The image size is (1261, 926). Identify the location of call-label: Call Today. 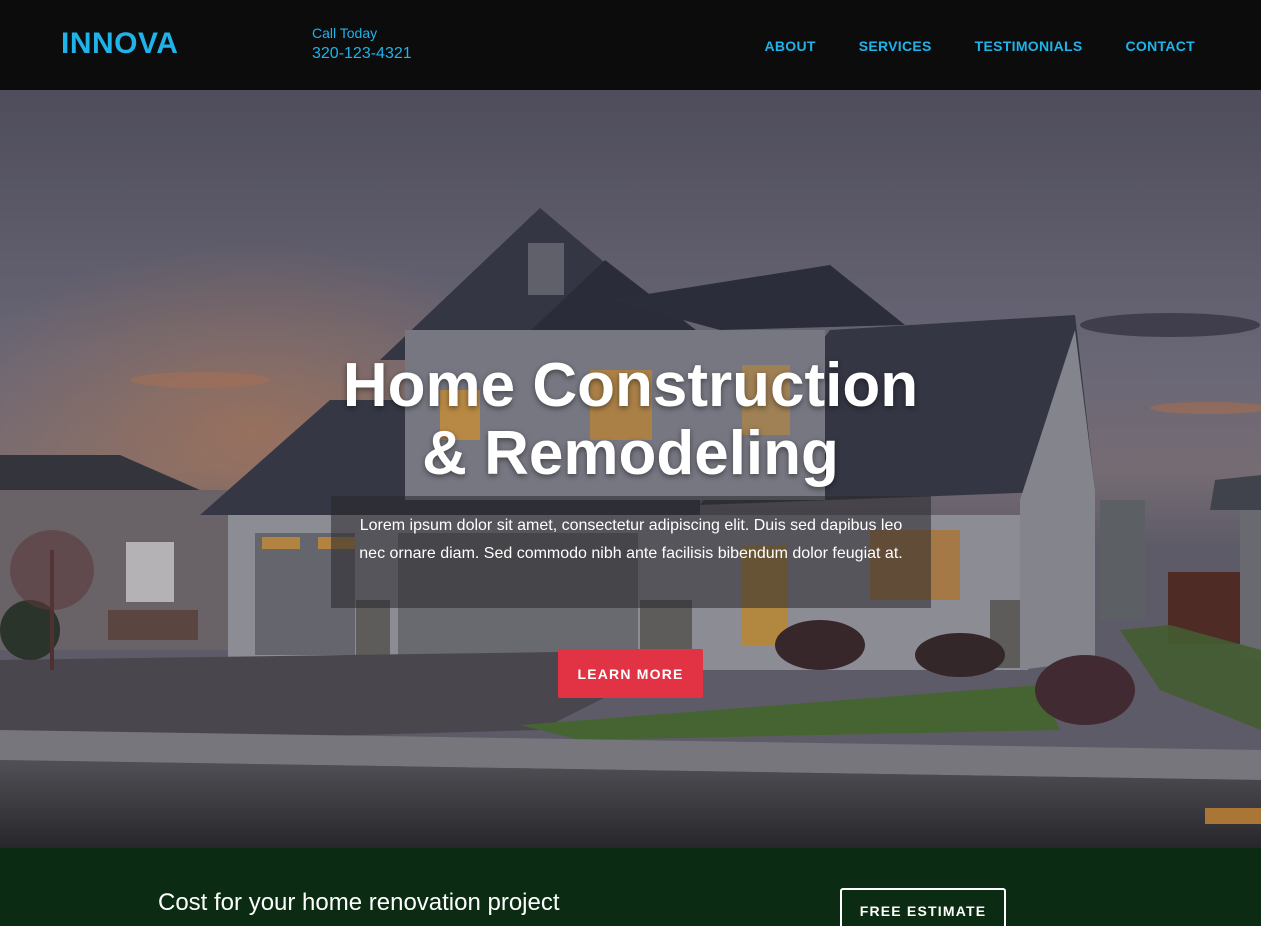
(345, 33).